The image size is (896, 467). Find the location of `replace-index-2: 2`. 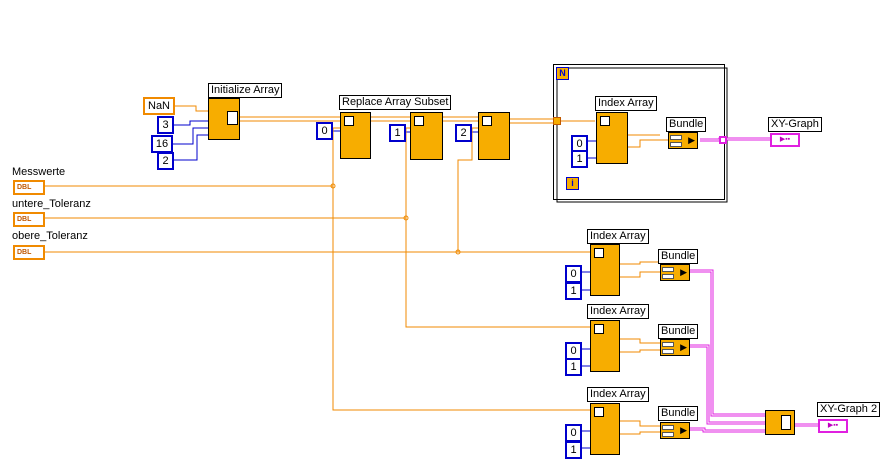

replace-index-2: 2 is located at coordinates (463, 133).